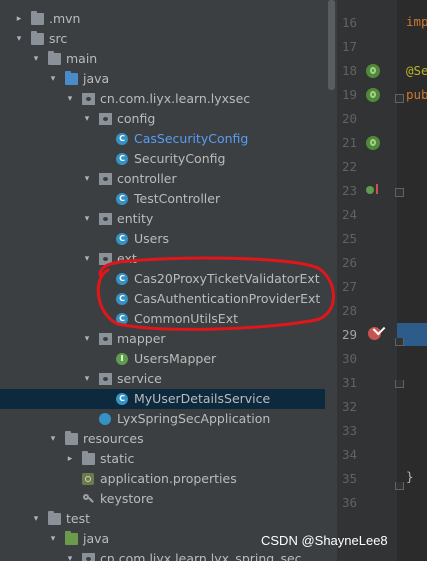 Image resolution: width=427 pixels, height=561 pixels. What do you see at coordinates (168, 3) in the screenshot?
I see `tree-top-strip` at bounding box center [168, 3].